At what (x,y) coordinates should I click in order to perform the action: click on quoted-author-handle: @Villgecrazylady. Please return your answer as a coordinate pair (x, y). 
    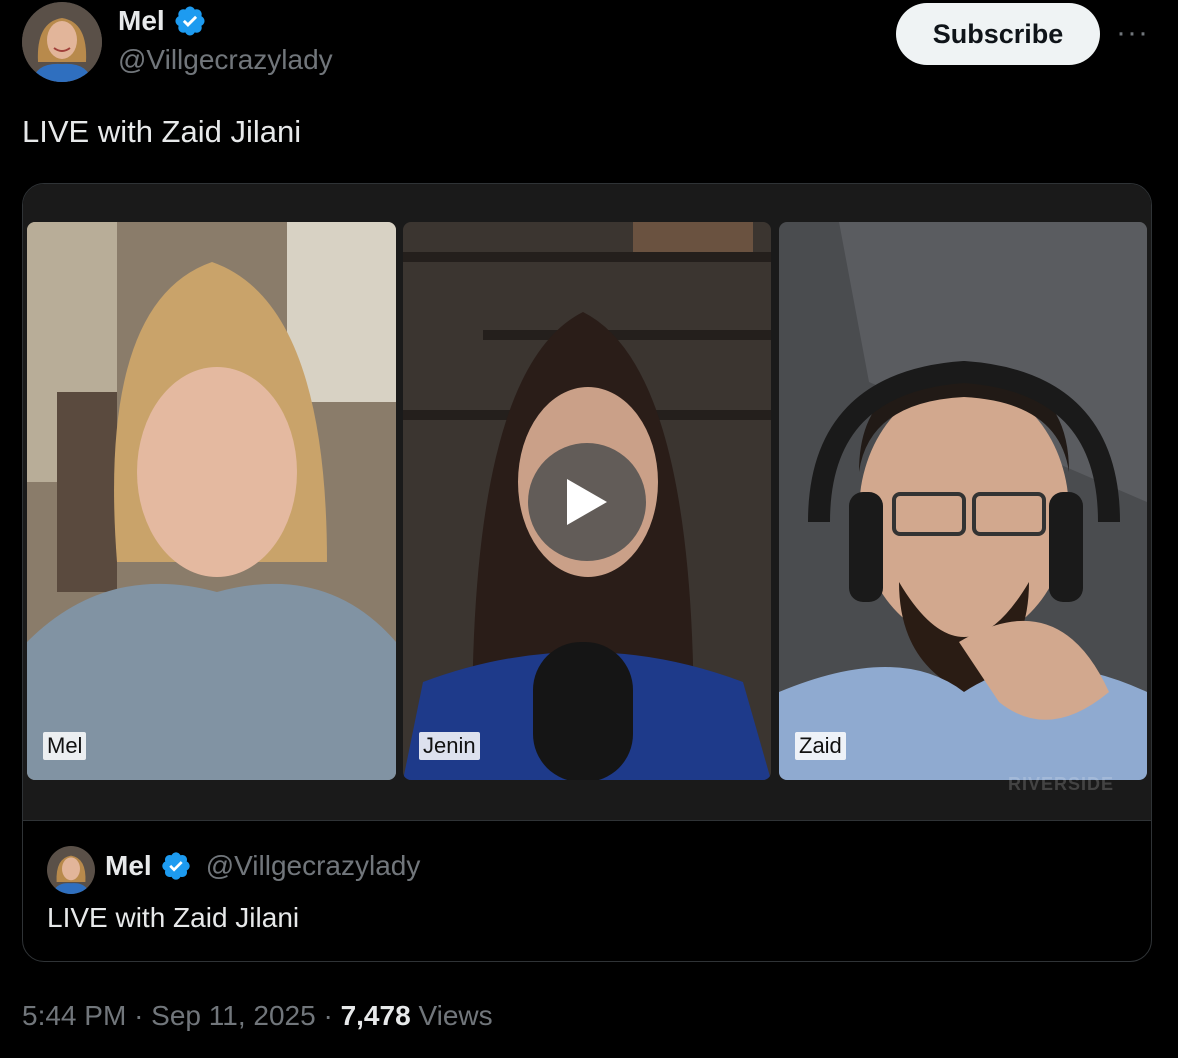
    Looking at the image, I should click on (313, 866).